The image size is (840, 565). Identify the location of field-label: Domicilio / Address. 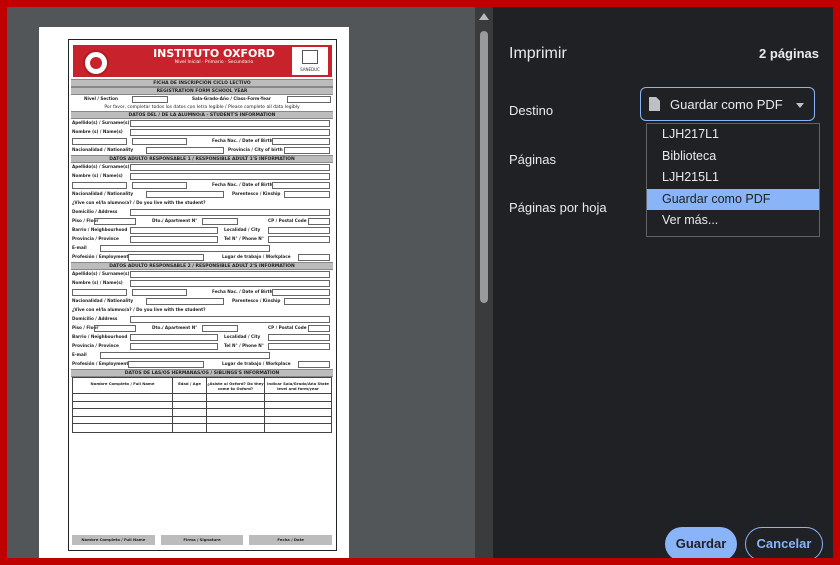
(95, 318).